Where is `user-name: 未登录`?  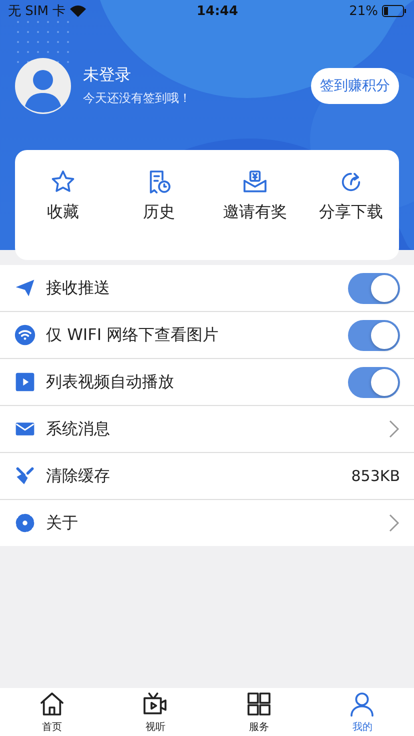 user-name: 未登录 is located at coordinates (107, 75).